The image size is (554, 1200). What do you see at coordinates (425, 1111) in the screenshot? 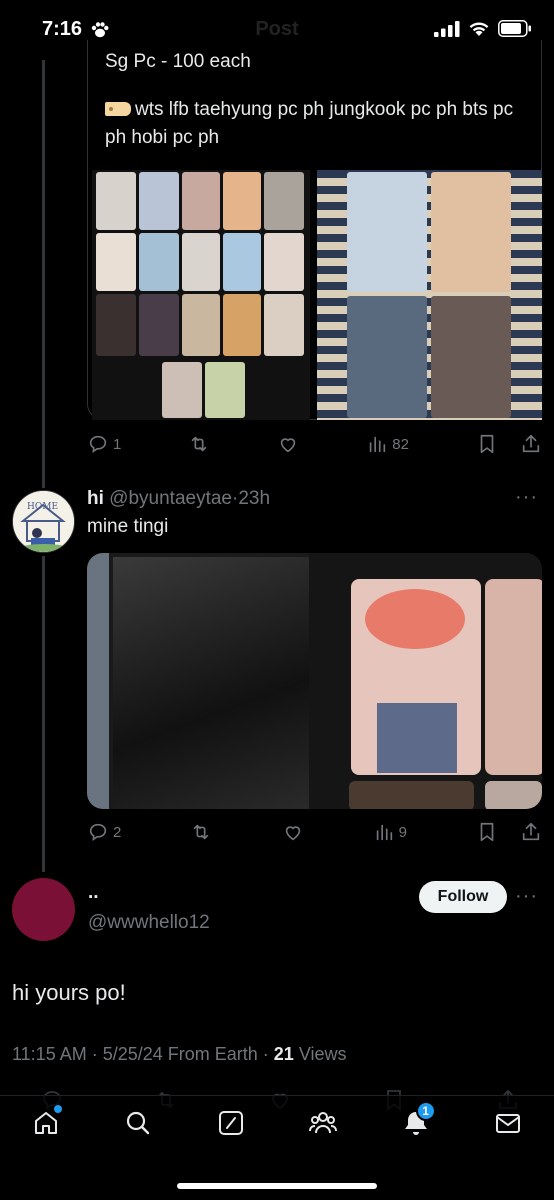
I see `notification-badge: 1` at bounding box center [425, 1111].